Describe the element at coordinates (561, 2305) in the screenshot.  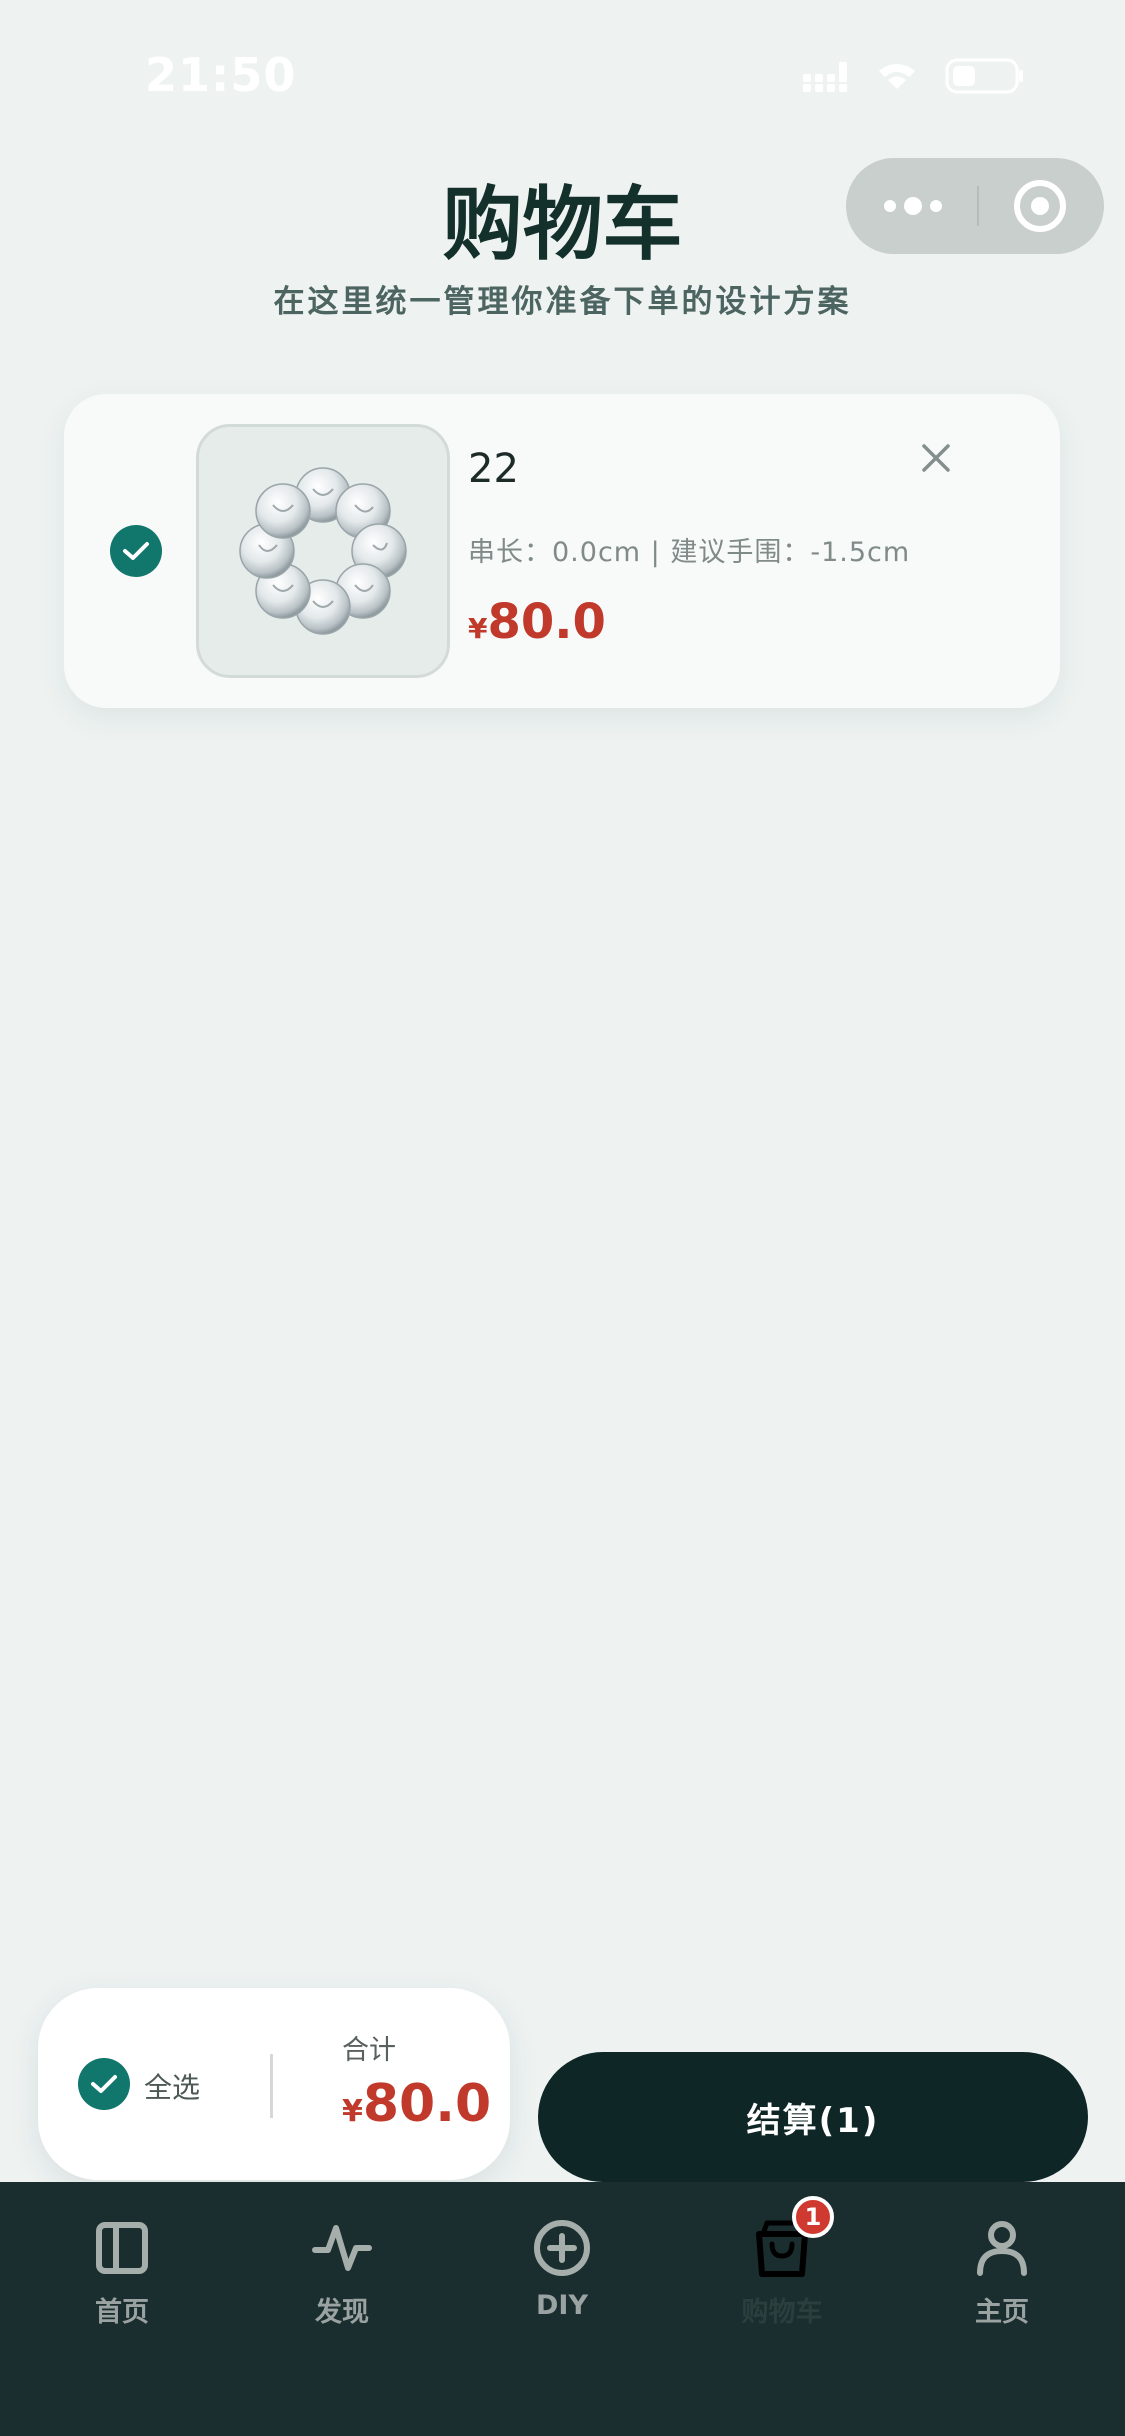
I see `tab-label: DIY` at that location.